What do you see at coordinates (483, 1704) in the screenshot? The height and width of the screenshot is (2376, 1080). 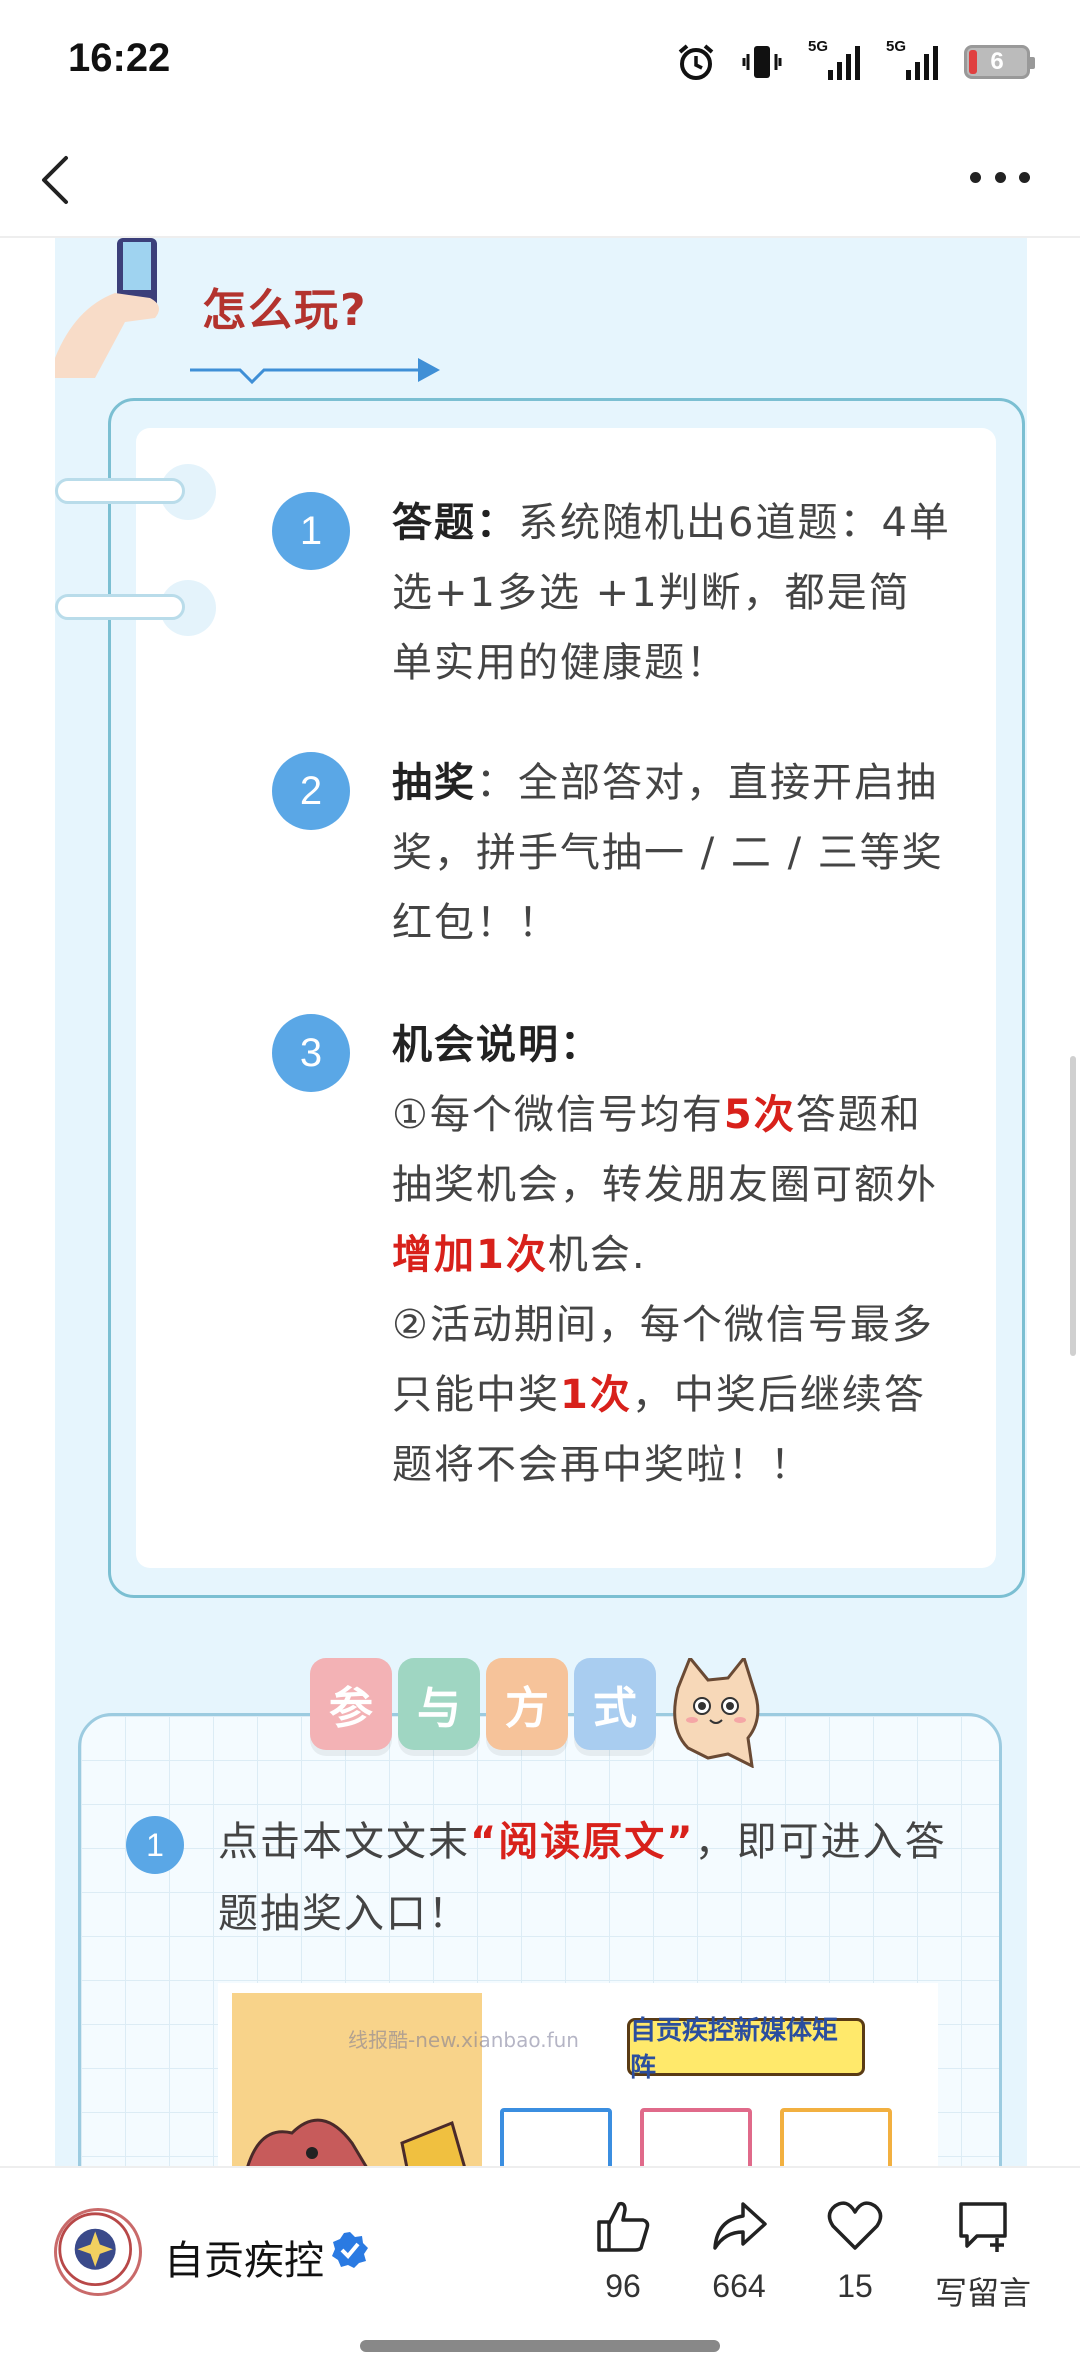 I see `participation-heading: 参 与 方 式` at bounding box center [483, 1704].